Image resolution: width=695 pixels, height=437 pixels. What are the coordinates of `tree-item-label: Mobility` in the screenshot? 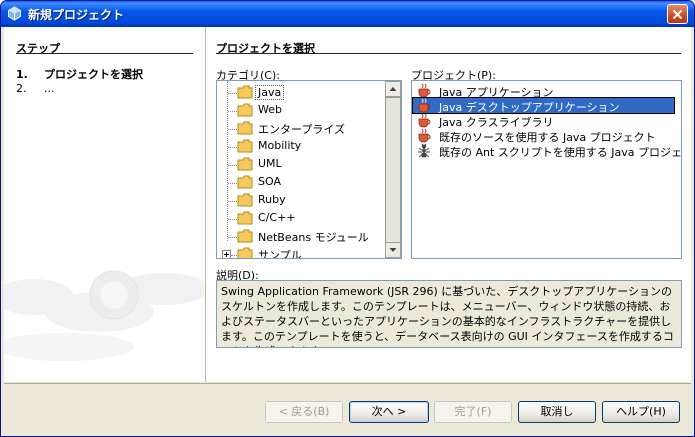 It's located at (280, 145).